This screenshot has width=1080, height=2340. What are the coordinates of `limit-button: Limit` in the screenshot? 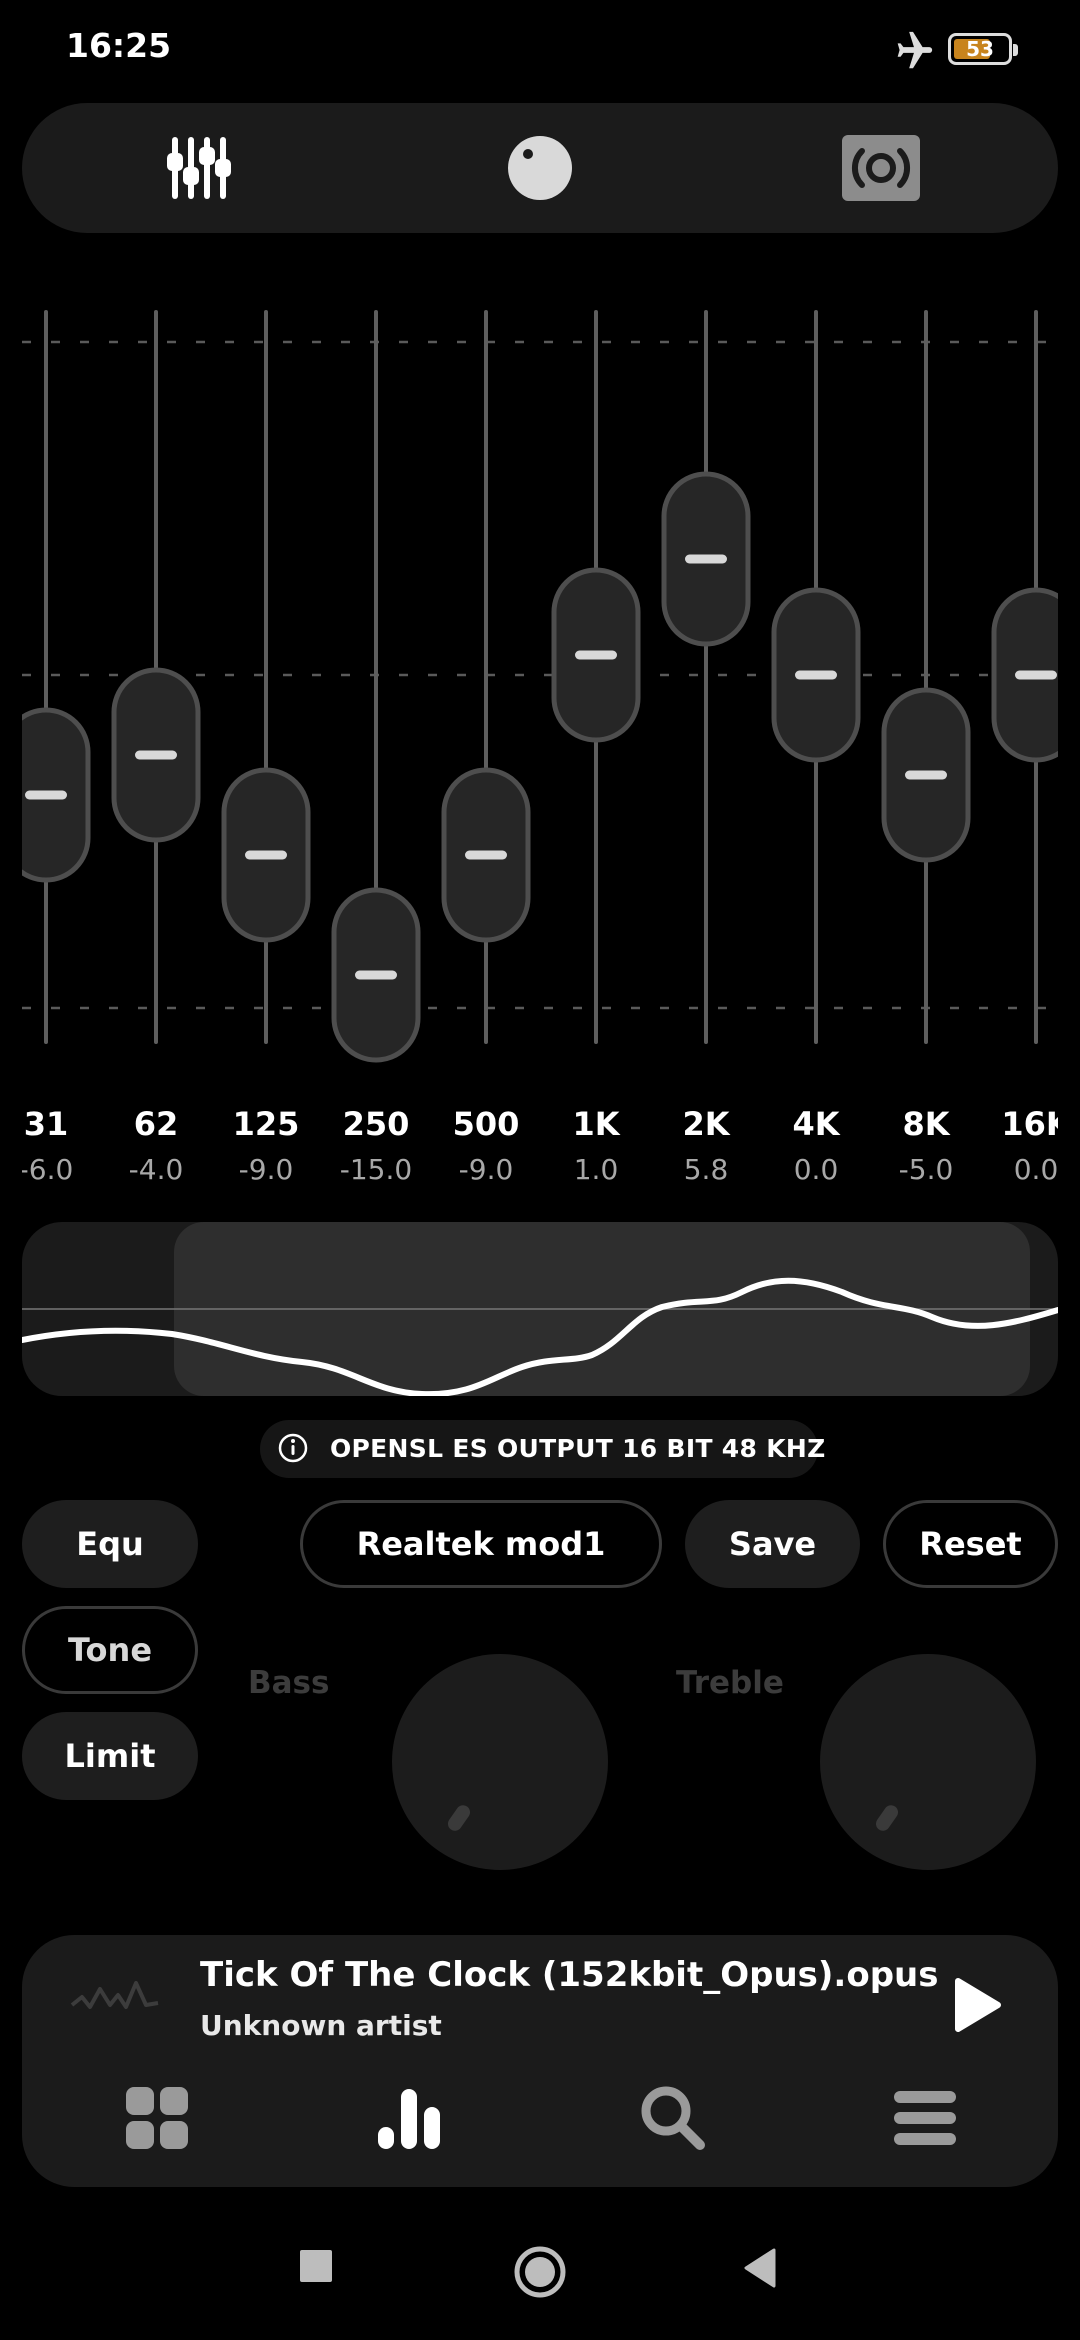 It's located at (110, 1756).